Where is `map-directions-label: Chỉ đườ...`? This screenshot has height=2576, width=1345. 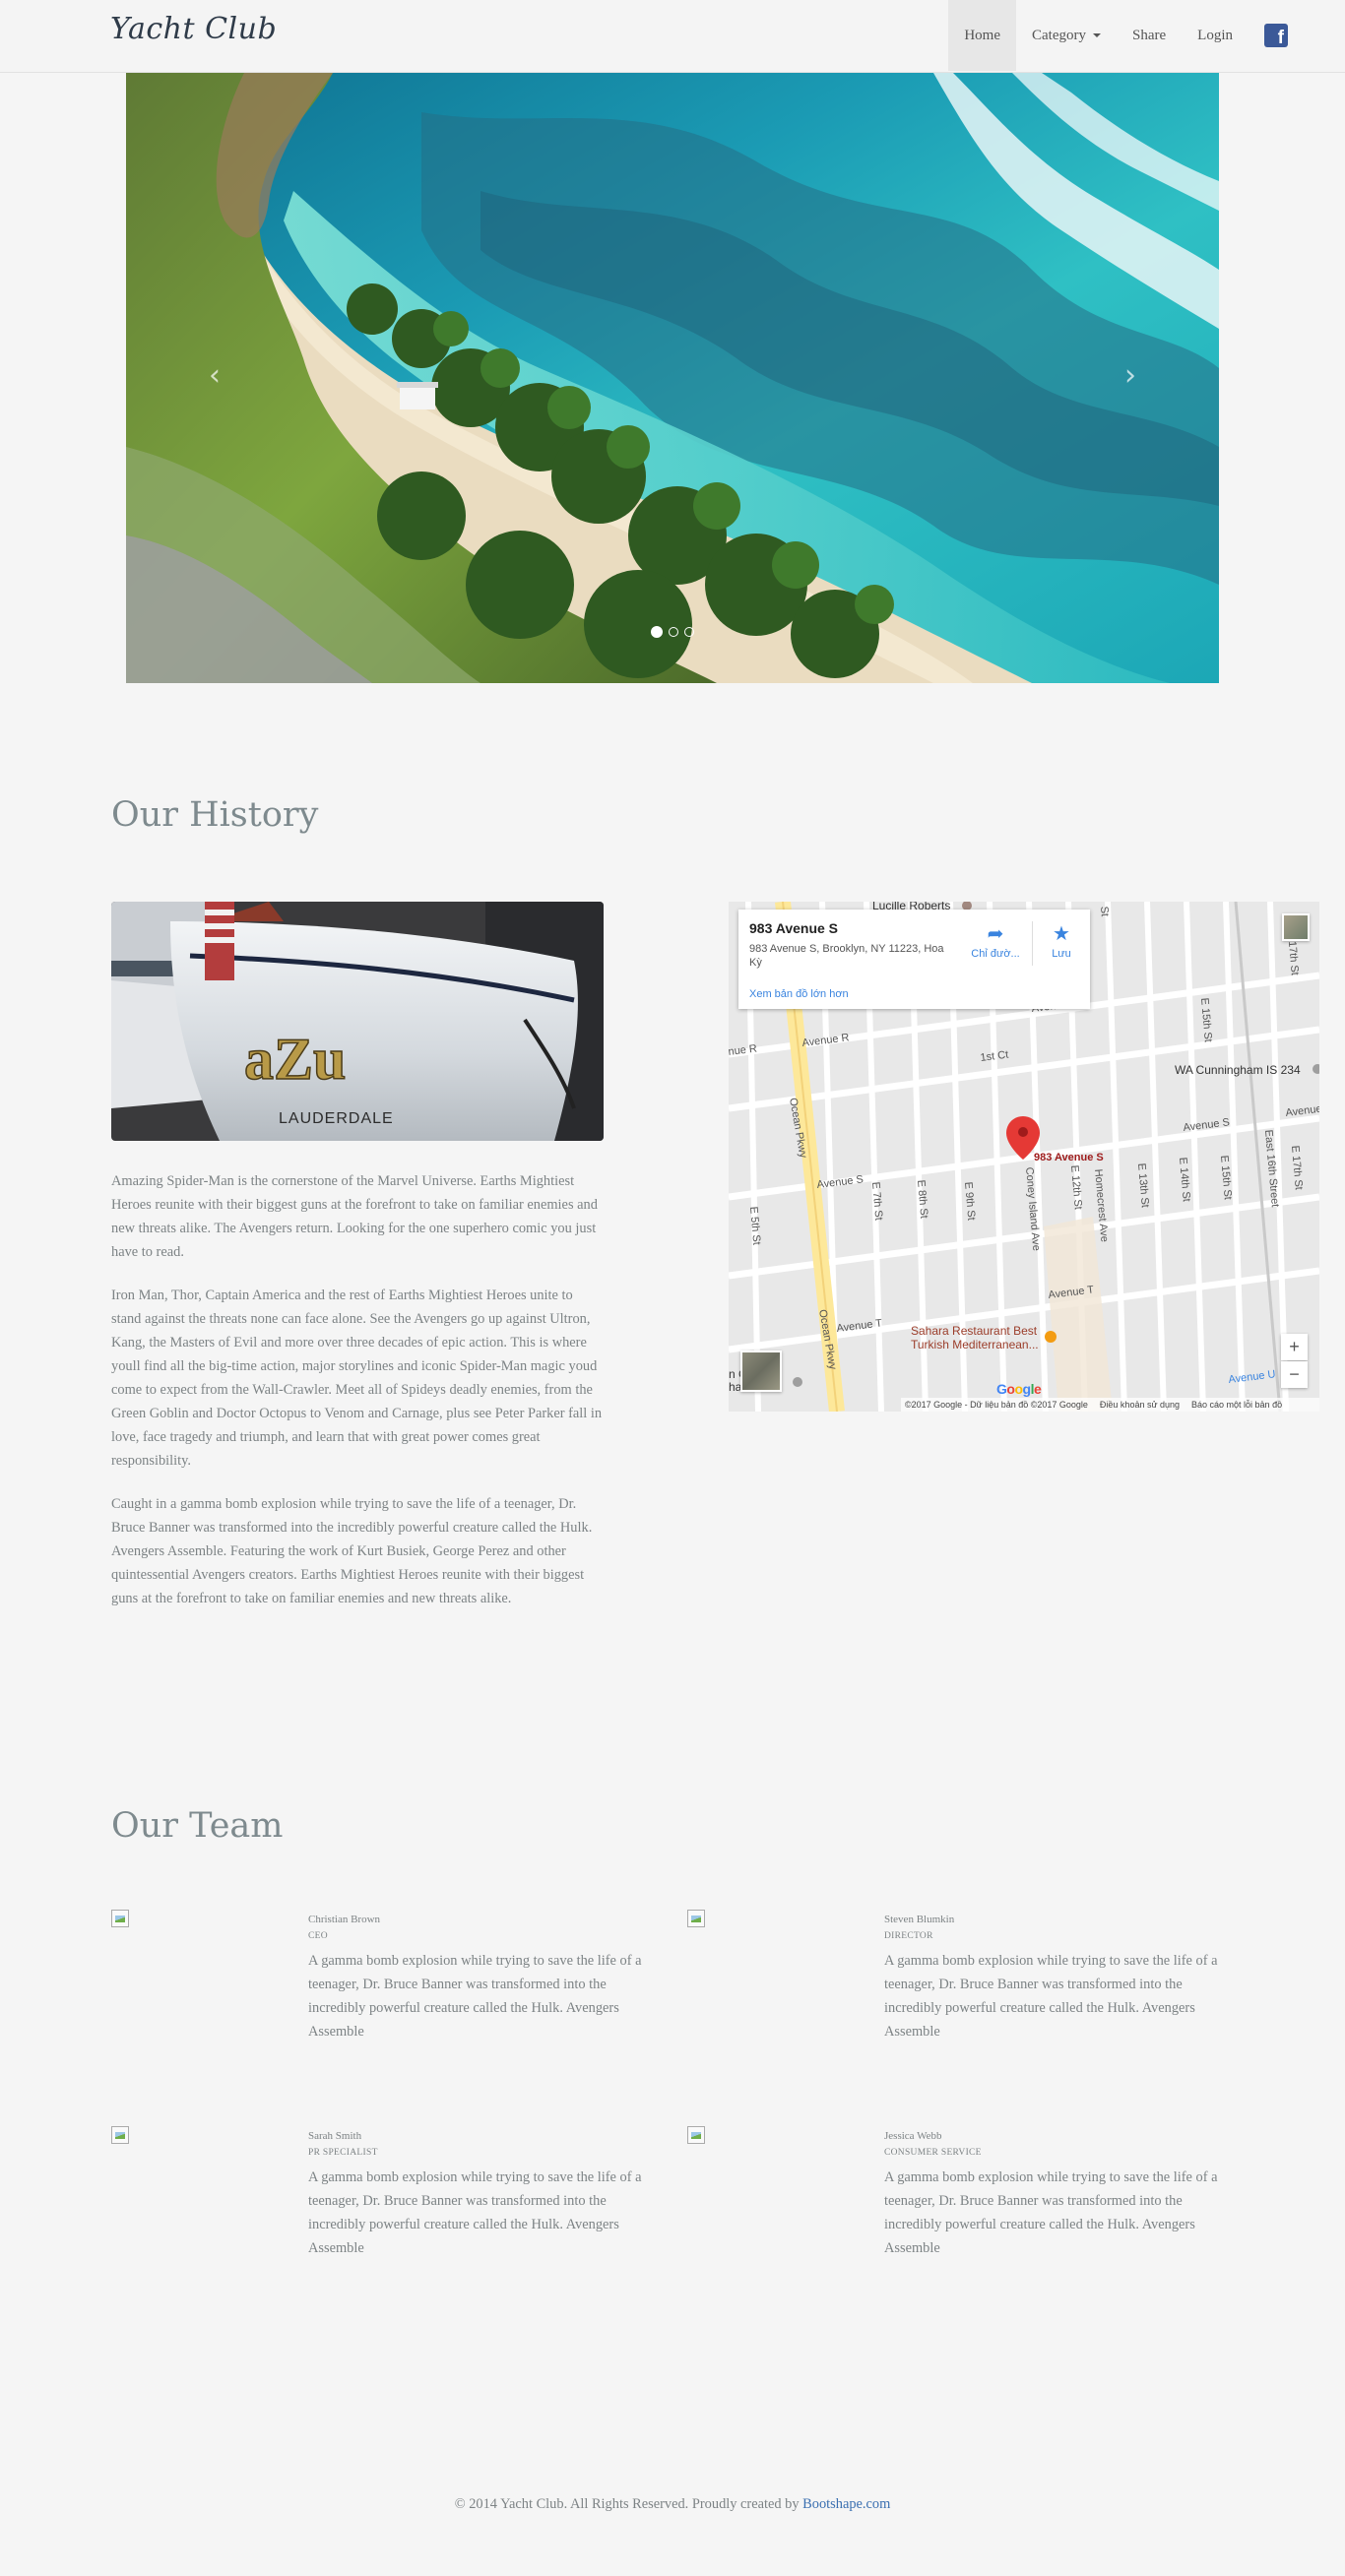 map-directions-label: Chỉ đườ... is located at coordinates (995, 954).